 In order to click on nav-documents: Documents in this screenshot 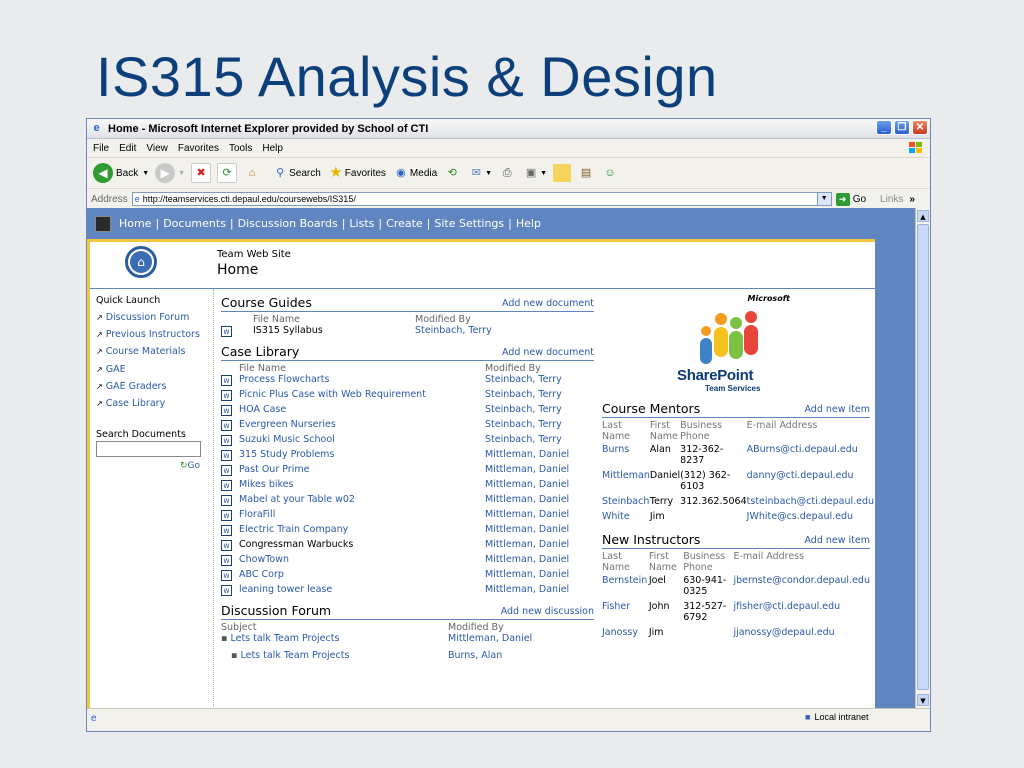, I will do `click(194, 223)`.